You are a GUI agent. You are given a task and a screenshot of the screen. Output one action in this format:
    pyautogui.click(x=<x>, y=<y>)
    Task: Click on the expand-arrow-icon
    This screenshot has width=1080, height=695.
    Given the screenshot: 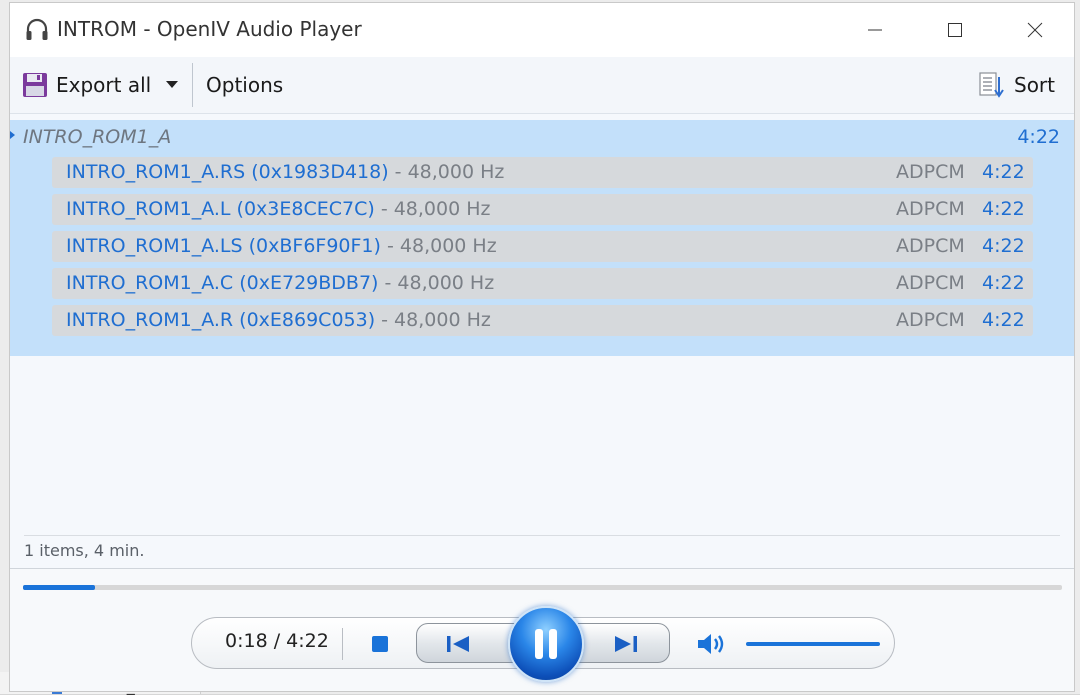 What is the action you would take?
    pyautogui.click(x=13, y=135)
    